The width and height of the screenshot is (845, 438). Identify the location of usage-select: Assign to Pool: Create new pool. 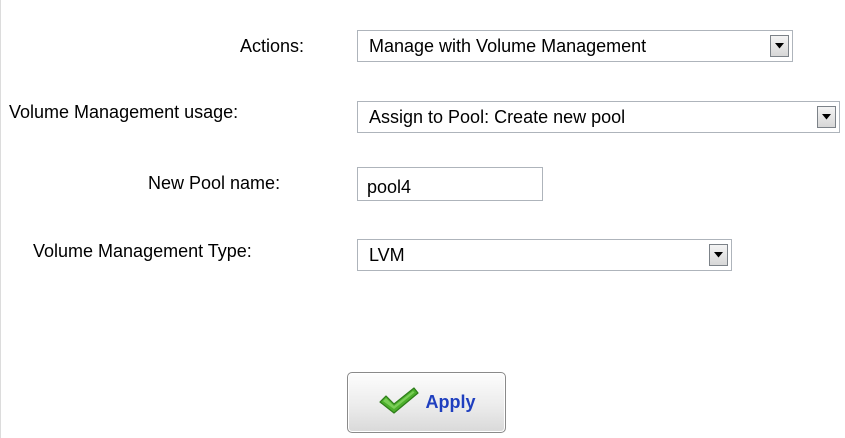
(598, 117).